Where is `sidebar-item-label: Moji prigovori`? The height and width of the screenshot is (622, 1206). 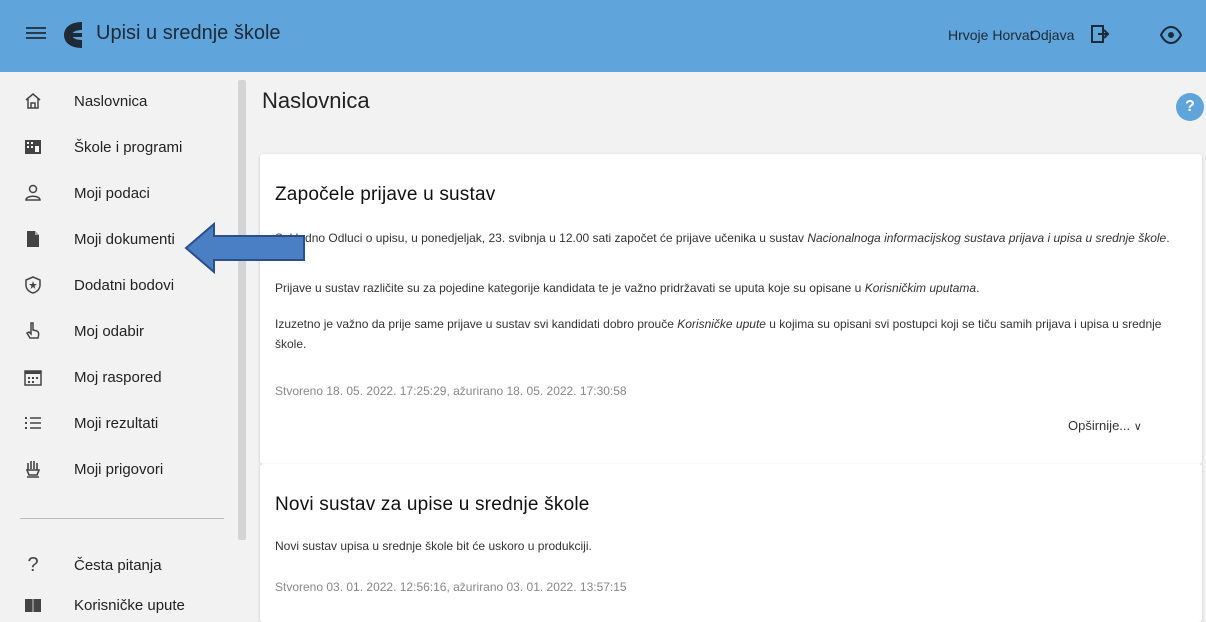 sidebar-item-label: Moji prigovori is located at coordinates (119, 469).